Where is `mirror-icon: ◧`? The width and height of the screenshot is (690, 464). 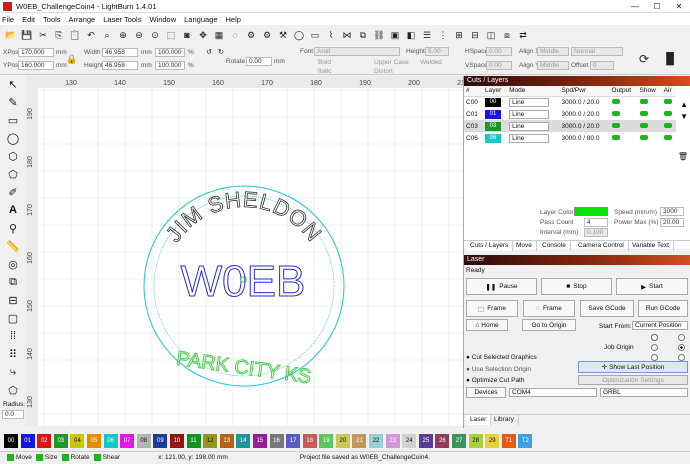 mirror-icon: ◧ is located at coordinates (411, 35).